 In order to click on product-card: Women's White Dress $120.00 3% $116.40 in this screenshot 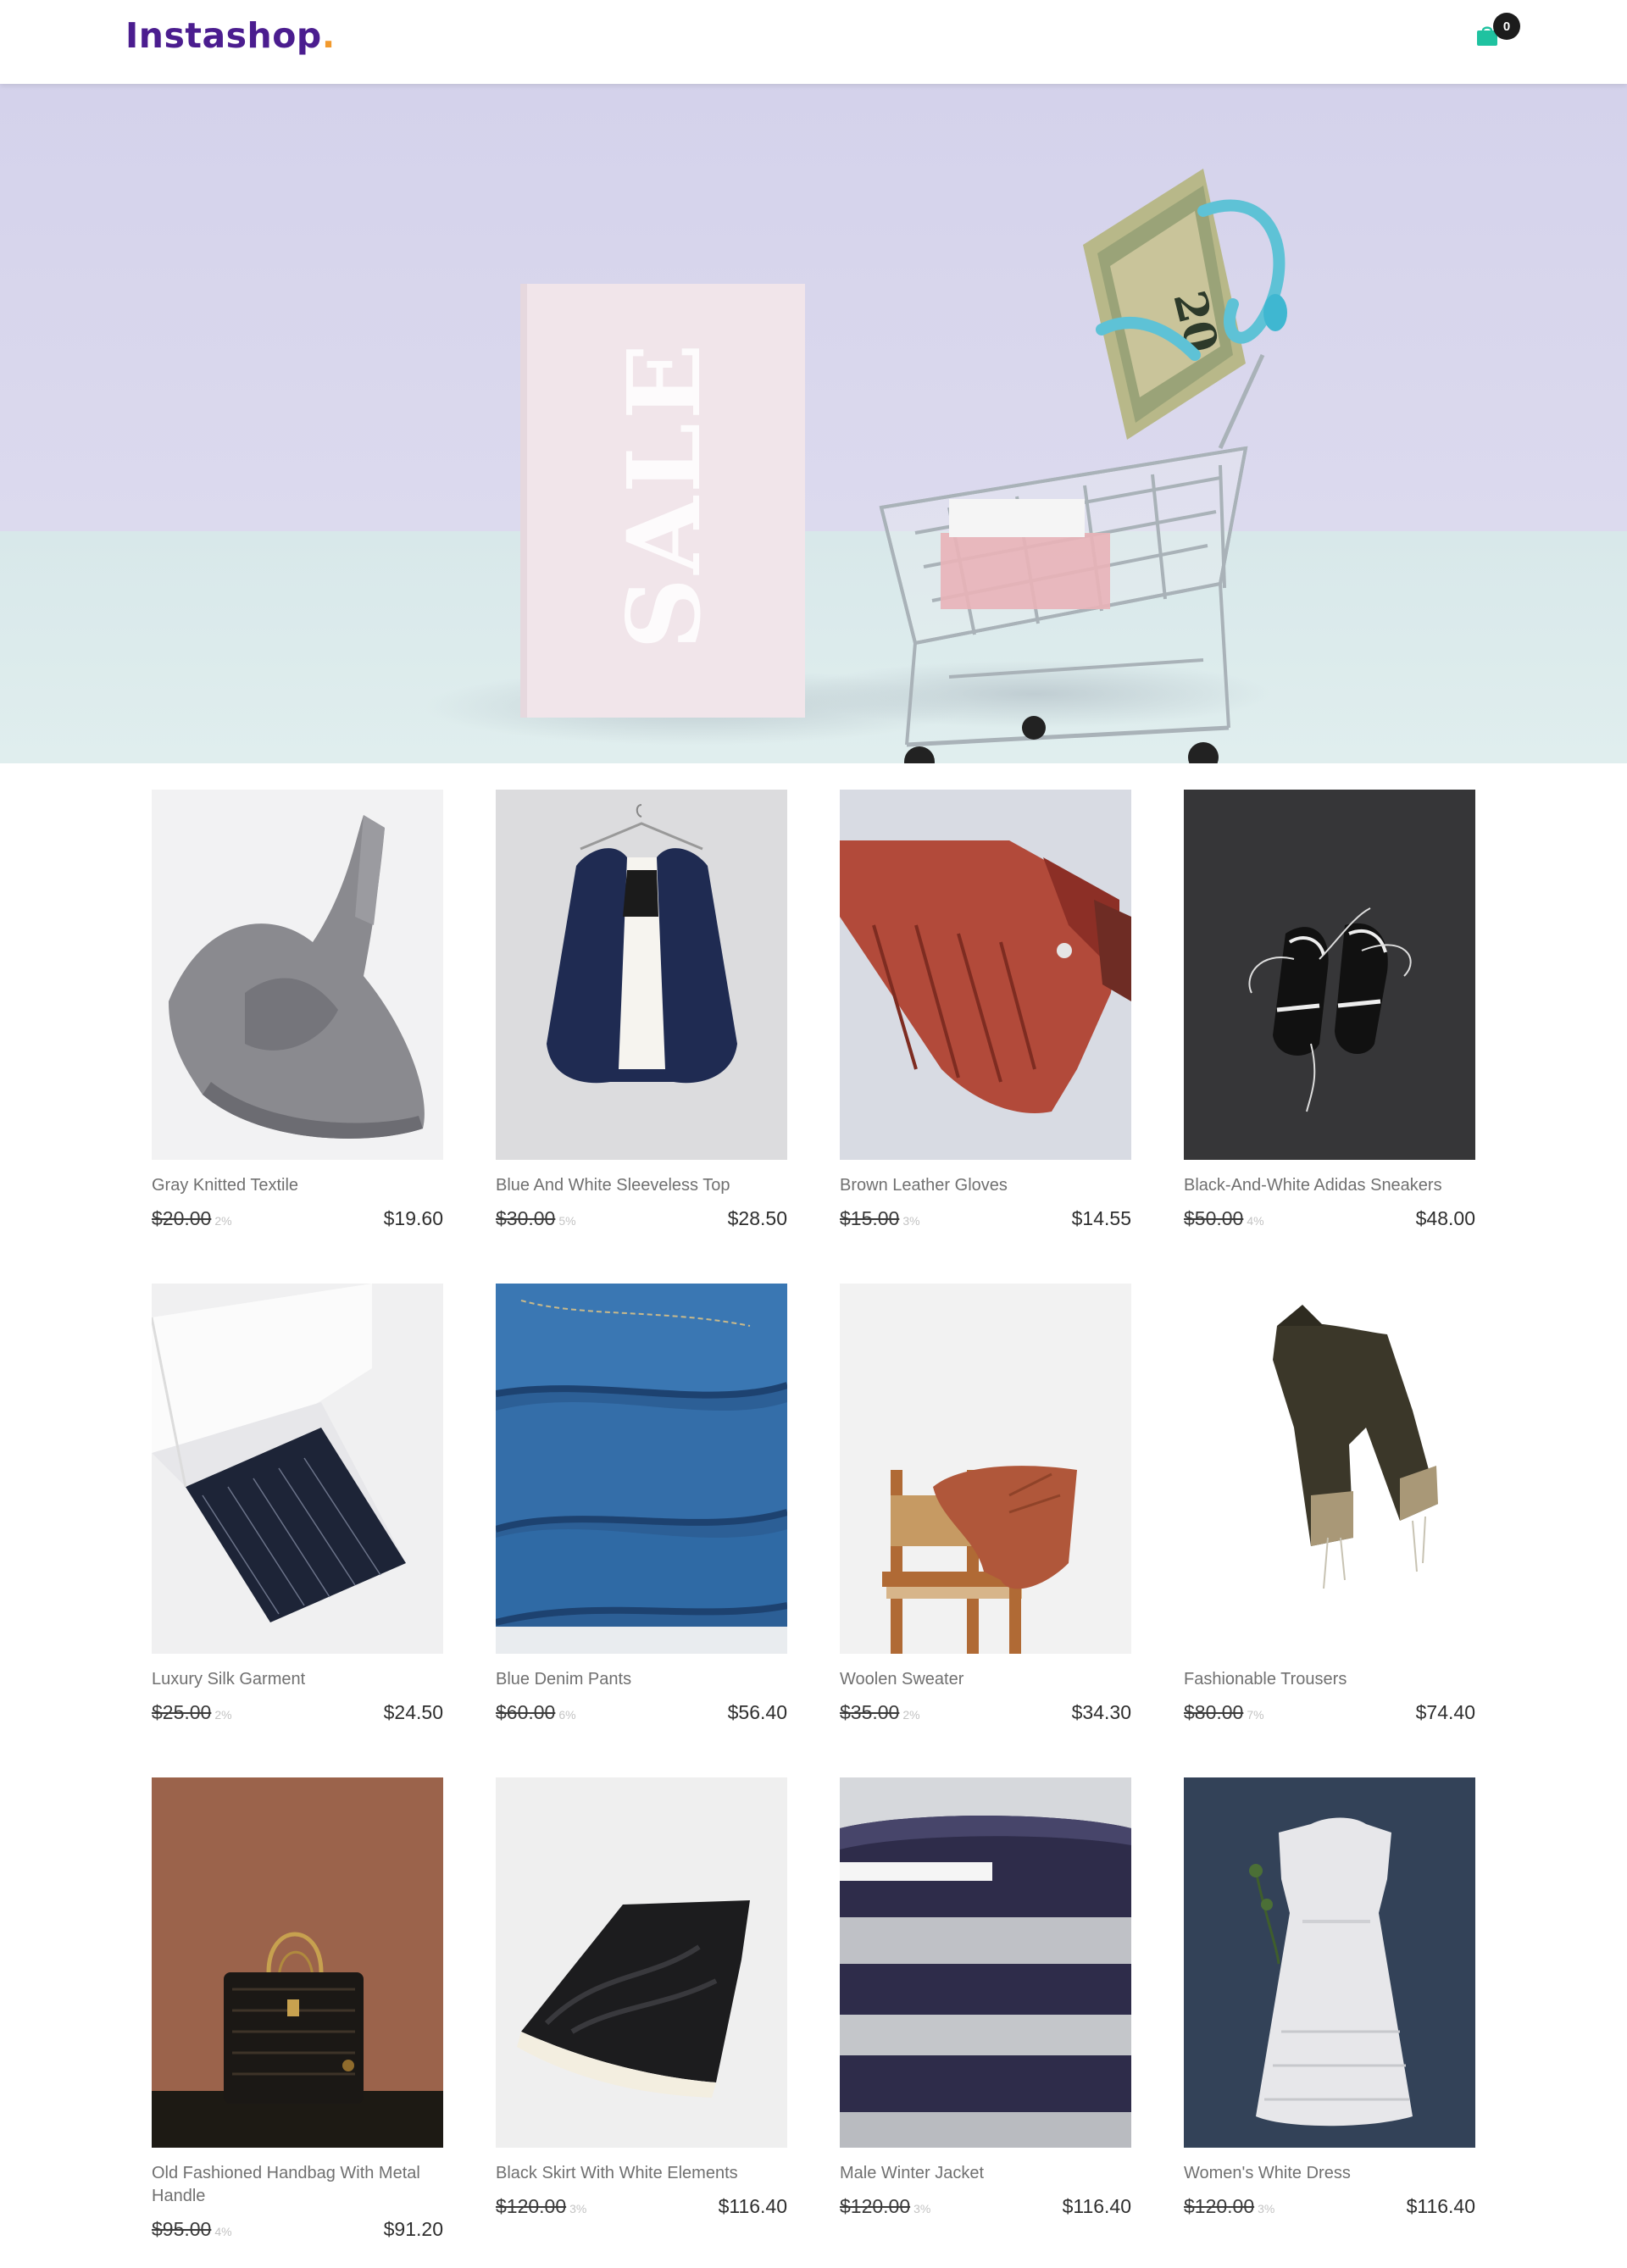, I will do `click(1330, 1998)`.